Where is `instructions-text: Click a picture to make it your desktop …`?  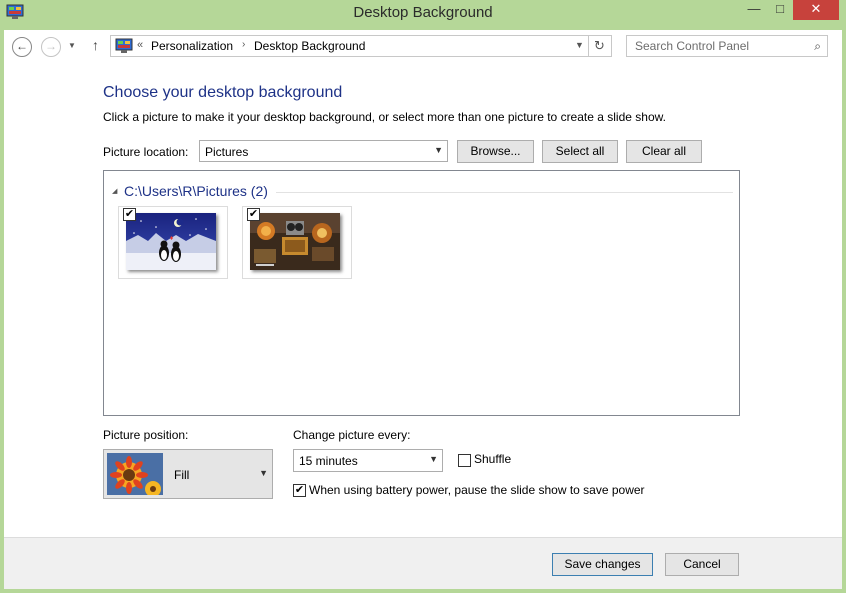 instructions-text: Click a picture to make it your desktop … is located at coordinates (384, 117).